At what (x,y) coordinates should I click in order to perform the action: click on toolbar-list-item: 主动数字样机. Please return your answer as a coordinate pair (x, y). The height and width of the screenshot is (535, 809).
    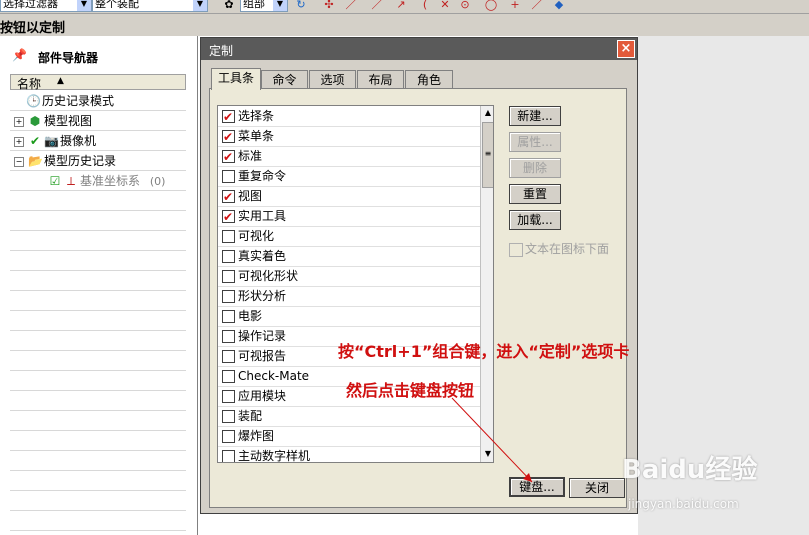
    Looking at the image, I should click on (349, 454).